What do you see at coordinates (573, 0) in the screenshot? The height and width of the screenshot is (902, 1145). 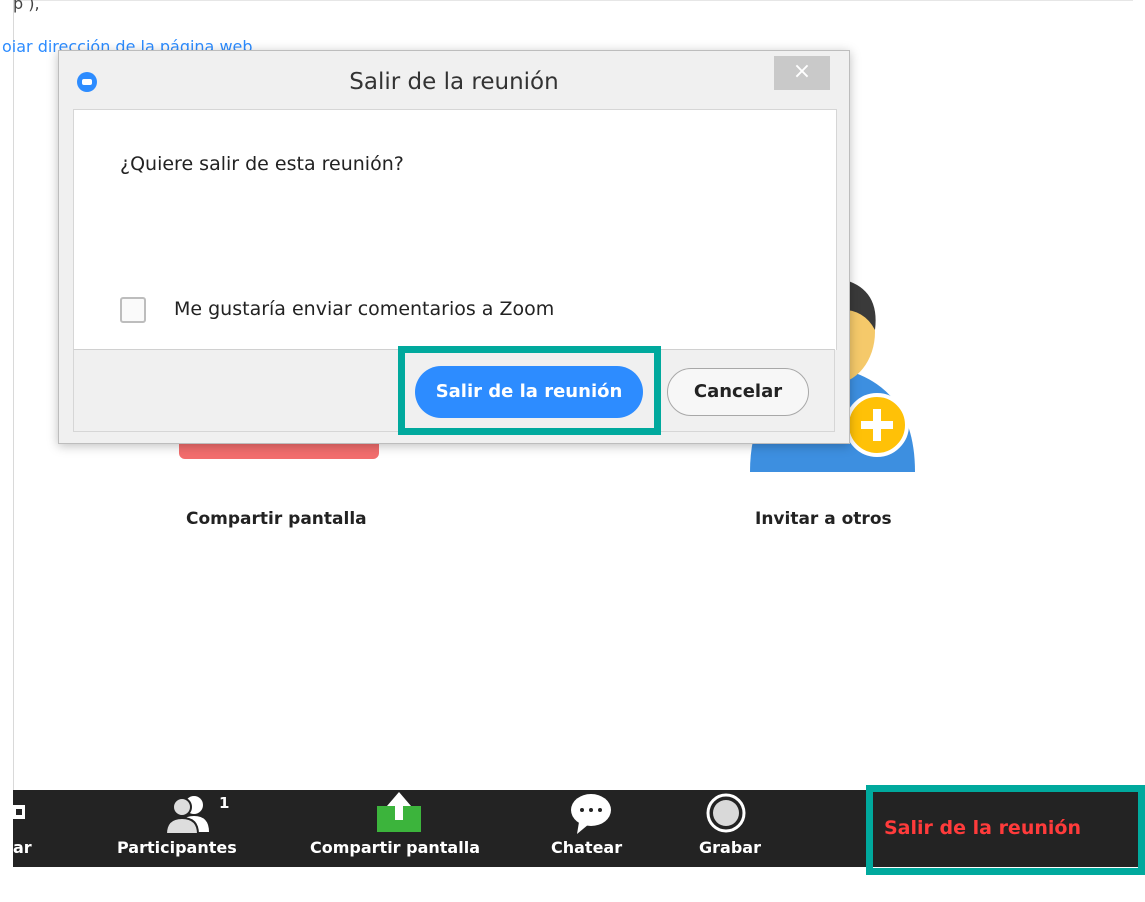 I see `window-top-border` at bounding box center [573, 0].